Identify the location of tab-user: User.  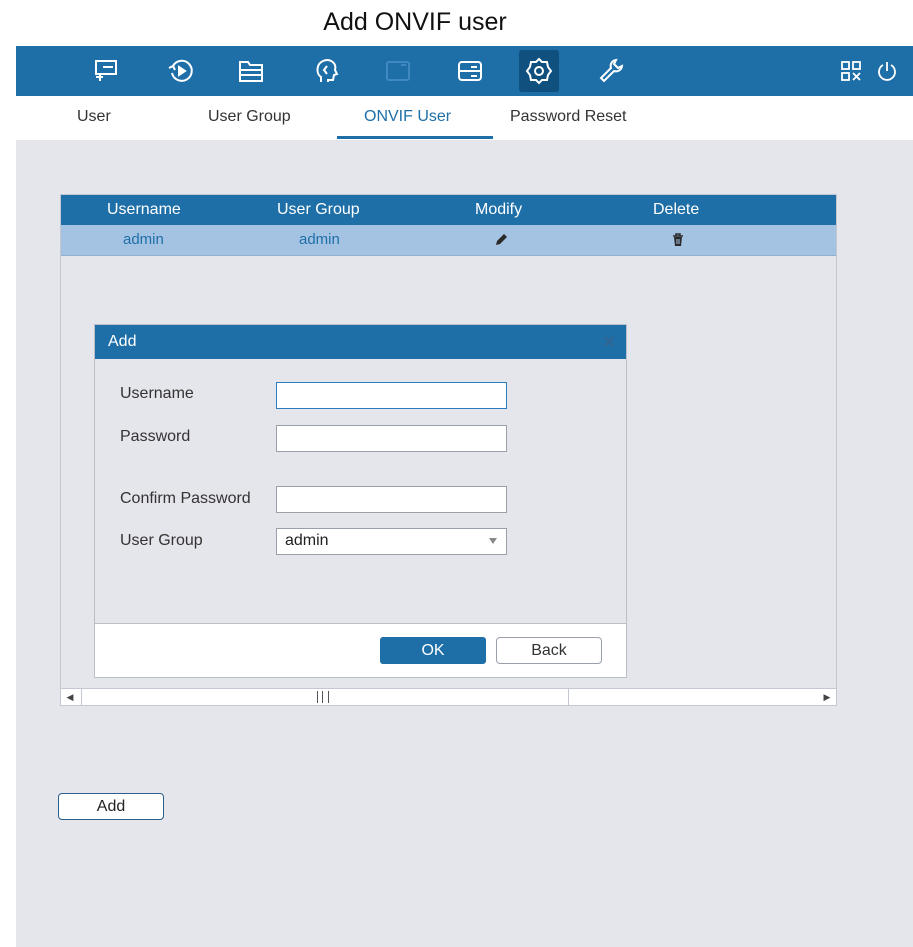
(94, 117).